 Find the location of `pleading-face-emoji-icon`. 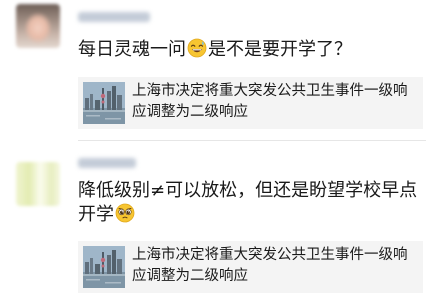

pleading-face-emoji-icon is located at coordinates (125, 213).